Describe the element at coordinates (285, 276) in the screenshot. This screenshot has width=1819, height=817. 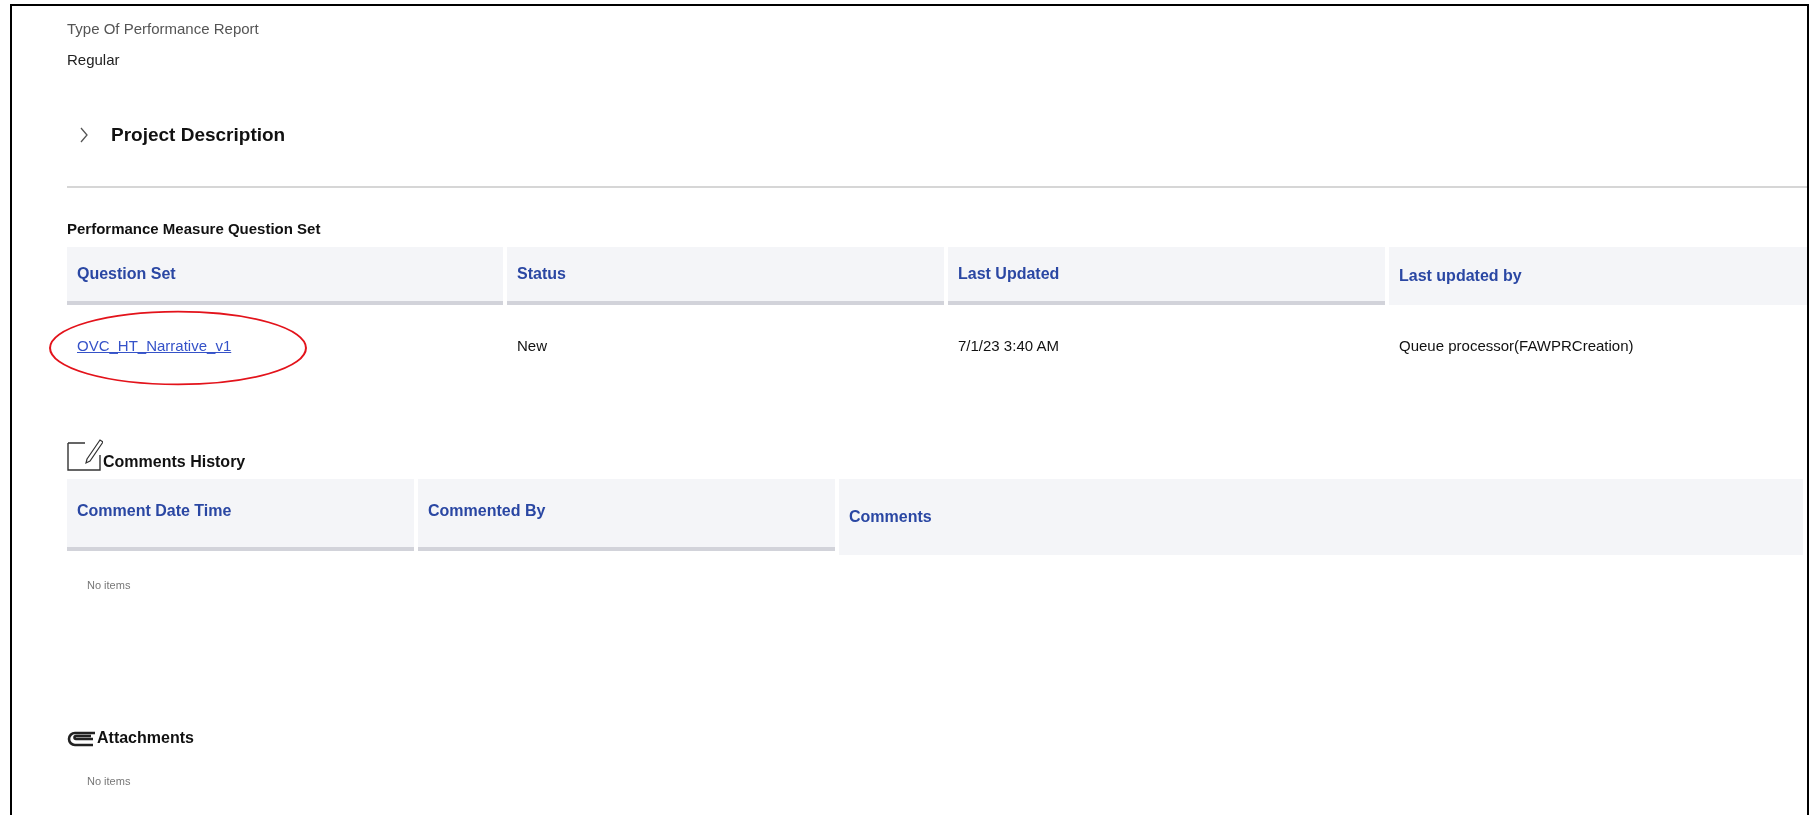
I see `column-header: Question Set` at that location.